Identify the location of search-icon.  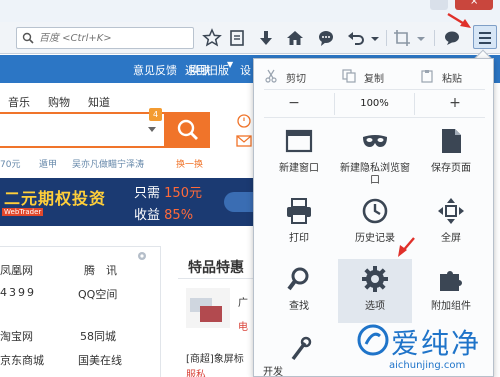
(187, 129).